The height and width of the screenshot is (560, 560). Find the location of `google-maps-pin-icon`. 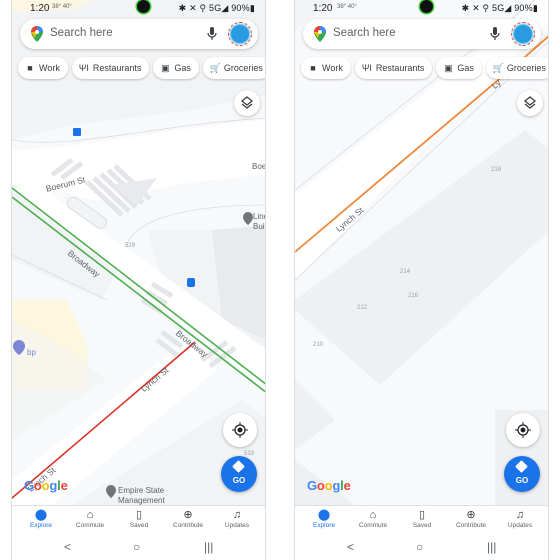

google-maps-pin-icon is located at coordinates (320, 34).